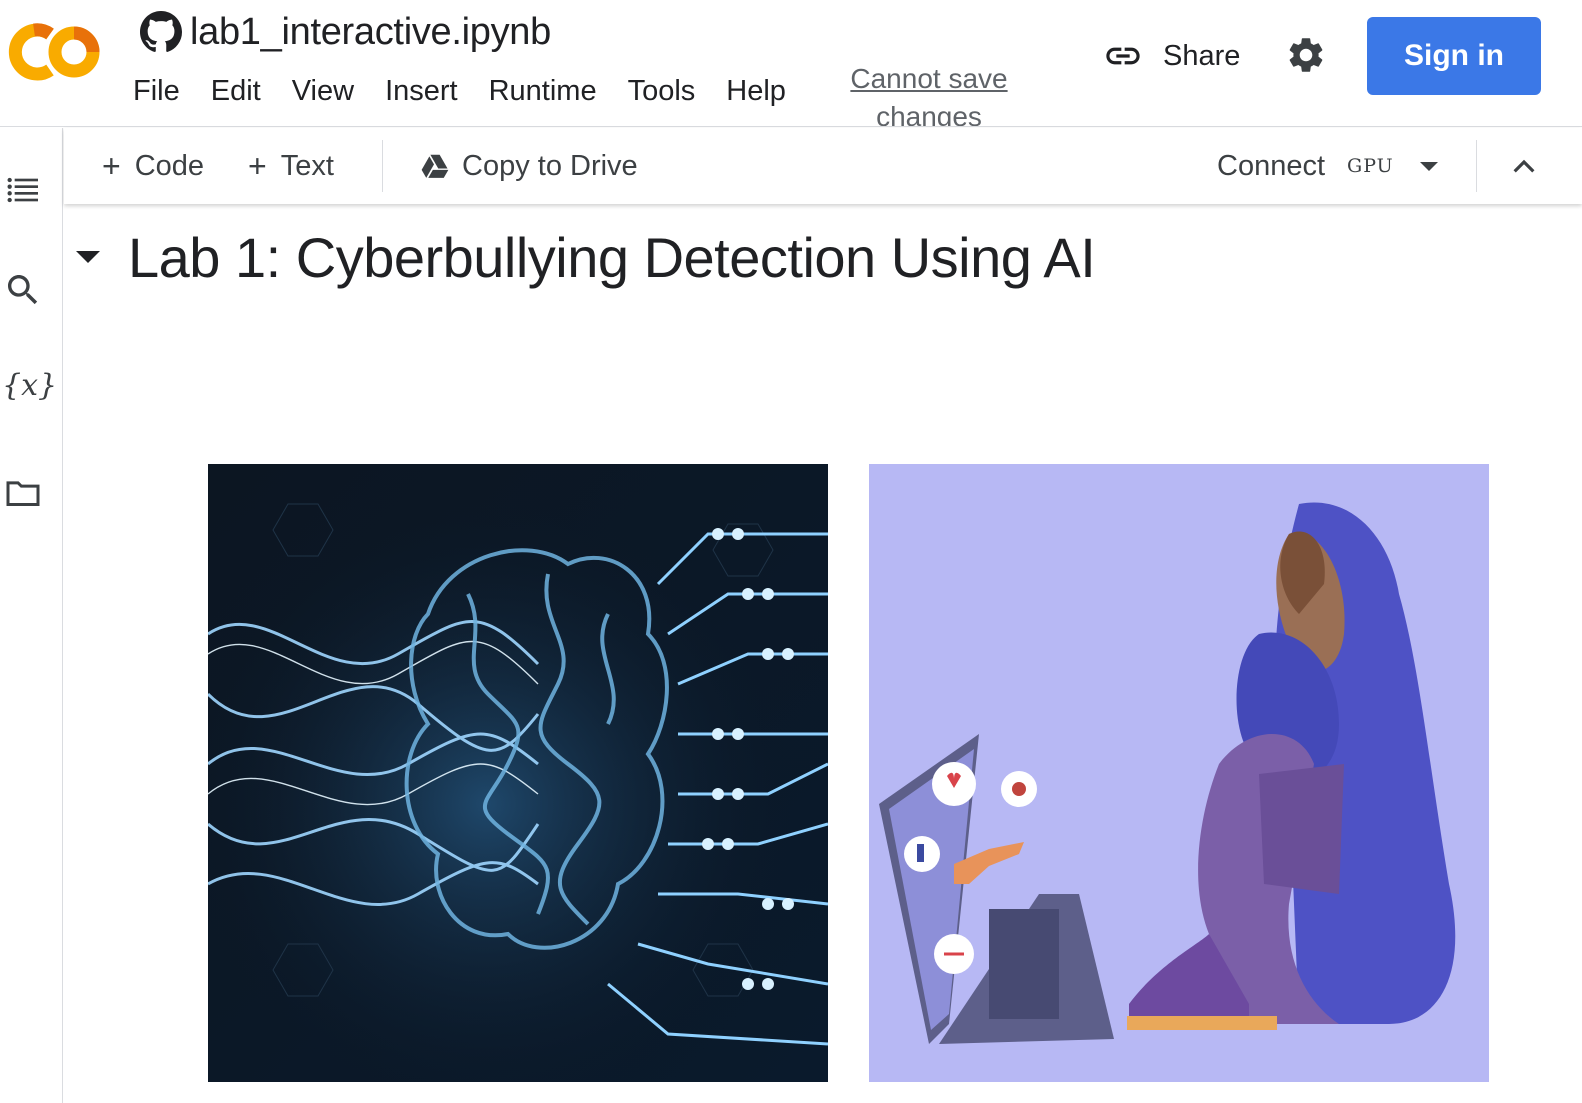  I want to click on connect-runtime-button: Connect GPU, so click(1327, 166).